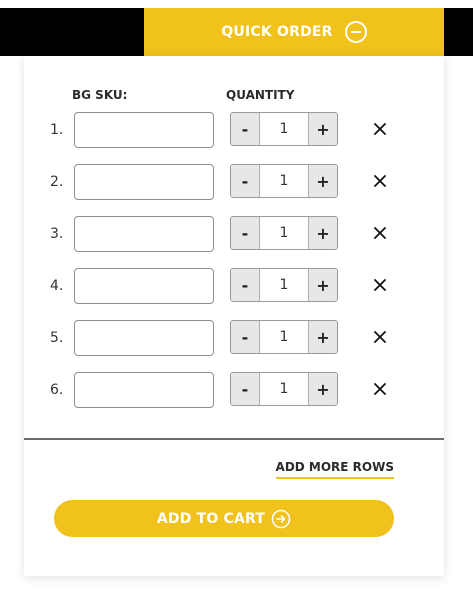 The width and height of the screenshot is (473, 591). I want to click on column-headers: BG SKU: QUANTITY, so click(237, 97).